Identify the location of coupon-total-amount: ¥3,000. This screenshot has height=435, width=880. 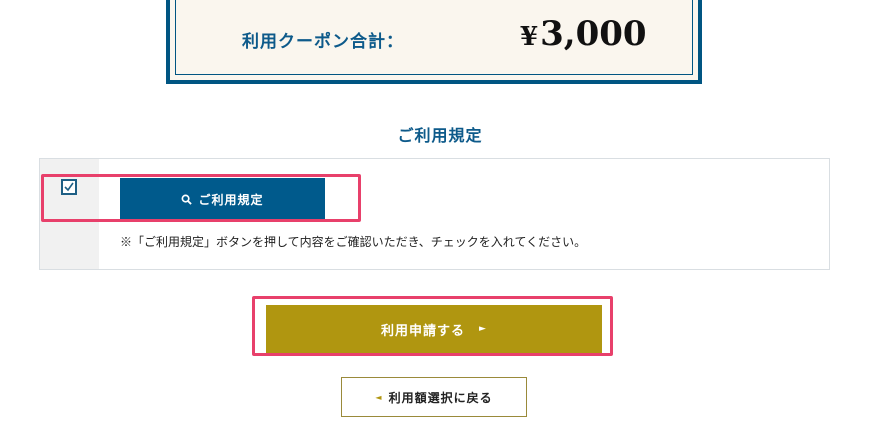
(583, 34).